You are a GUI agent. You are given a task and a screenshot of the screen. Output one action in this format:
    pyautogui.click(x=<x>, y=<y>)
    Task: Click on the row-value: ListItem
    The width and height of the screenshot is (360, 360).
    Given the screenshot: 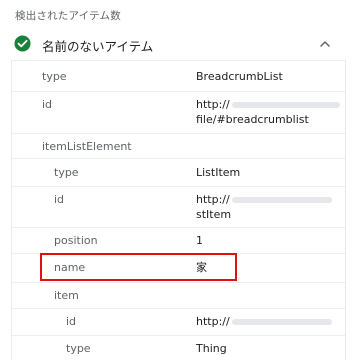 What is the action you would take?
    pyautogui.click(x=218, y=172)
    